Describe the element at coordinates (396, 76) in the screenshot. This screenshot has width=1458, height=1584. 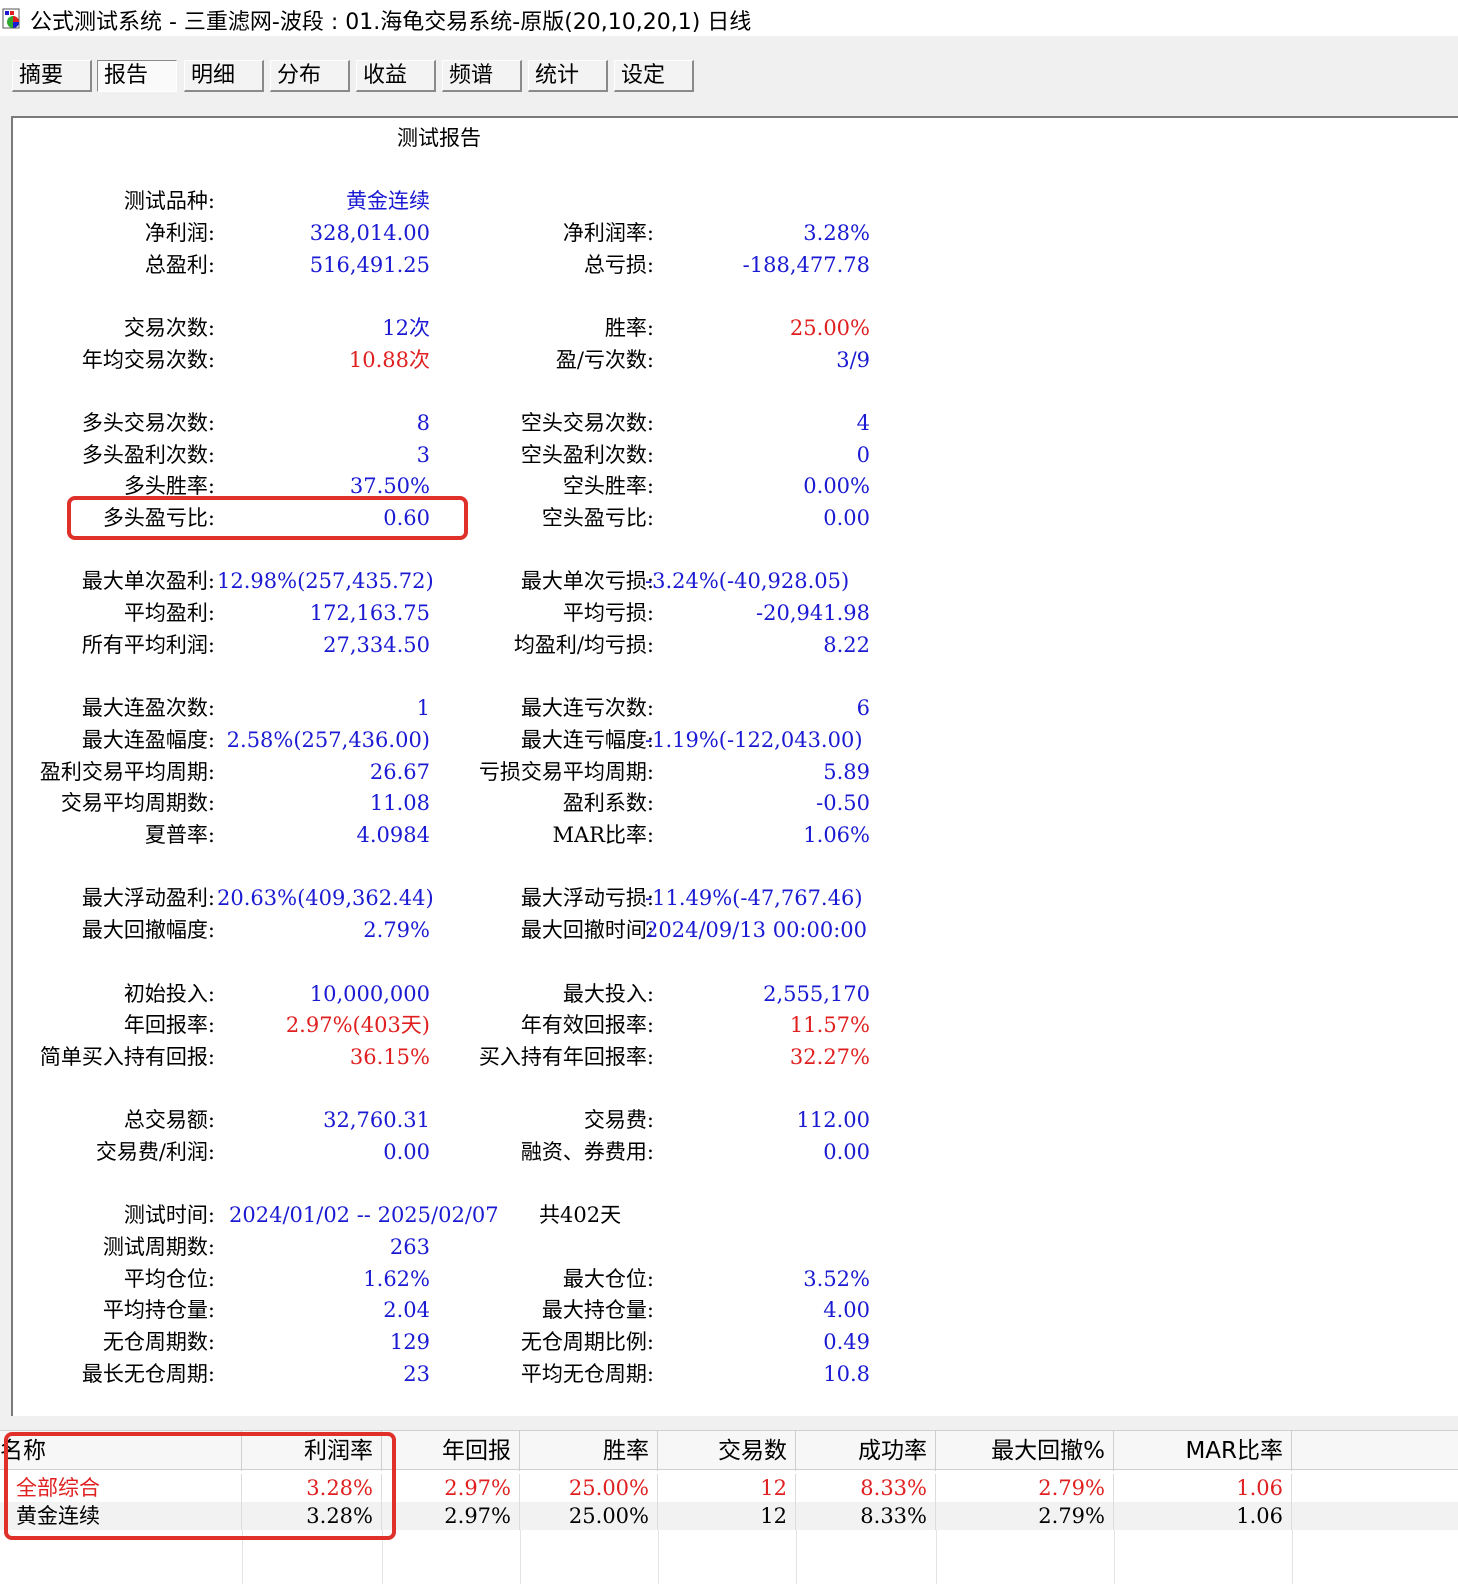
I see `tab-returns: 收益` at that location.